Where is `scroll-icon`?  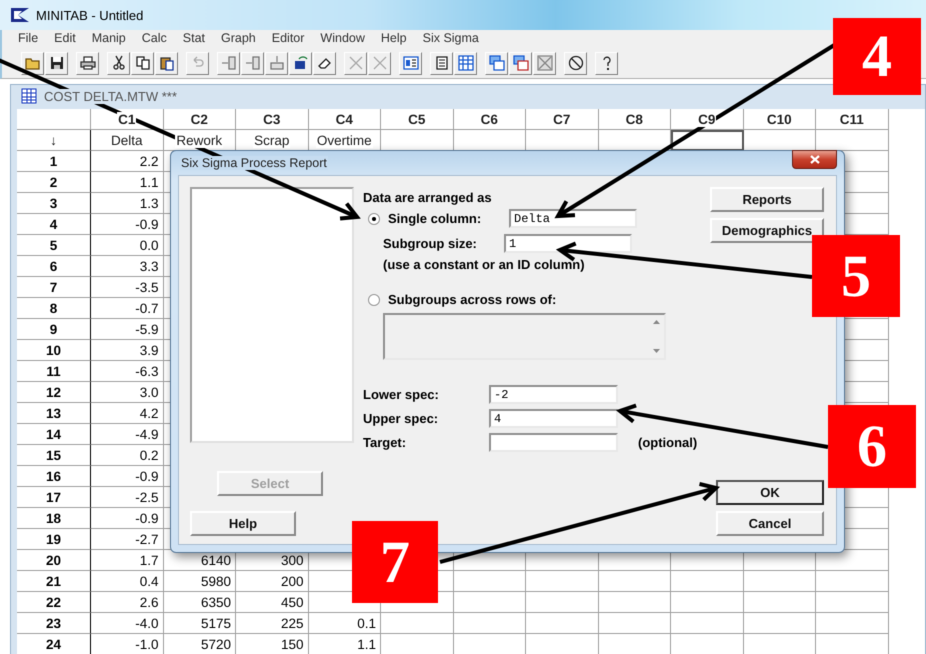
scroll-icon is located at coordinates (442, 63).